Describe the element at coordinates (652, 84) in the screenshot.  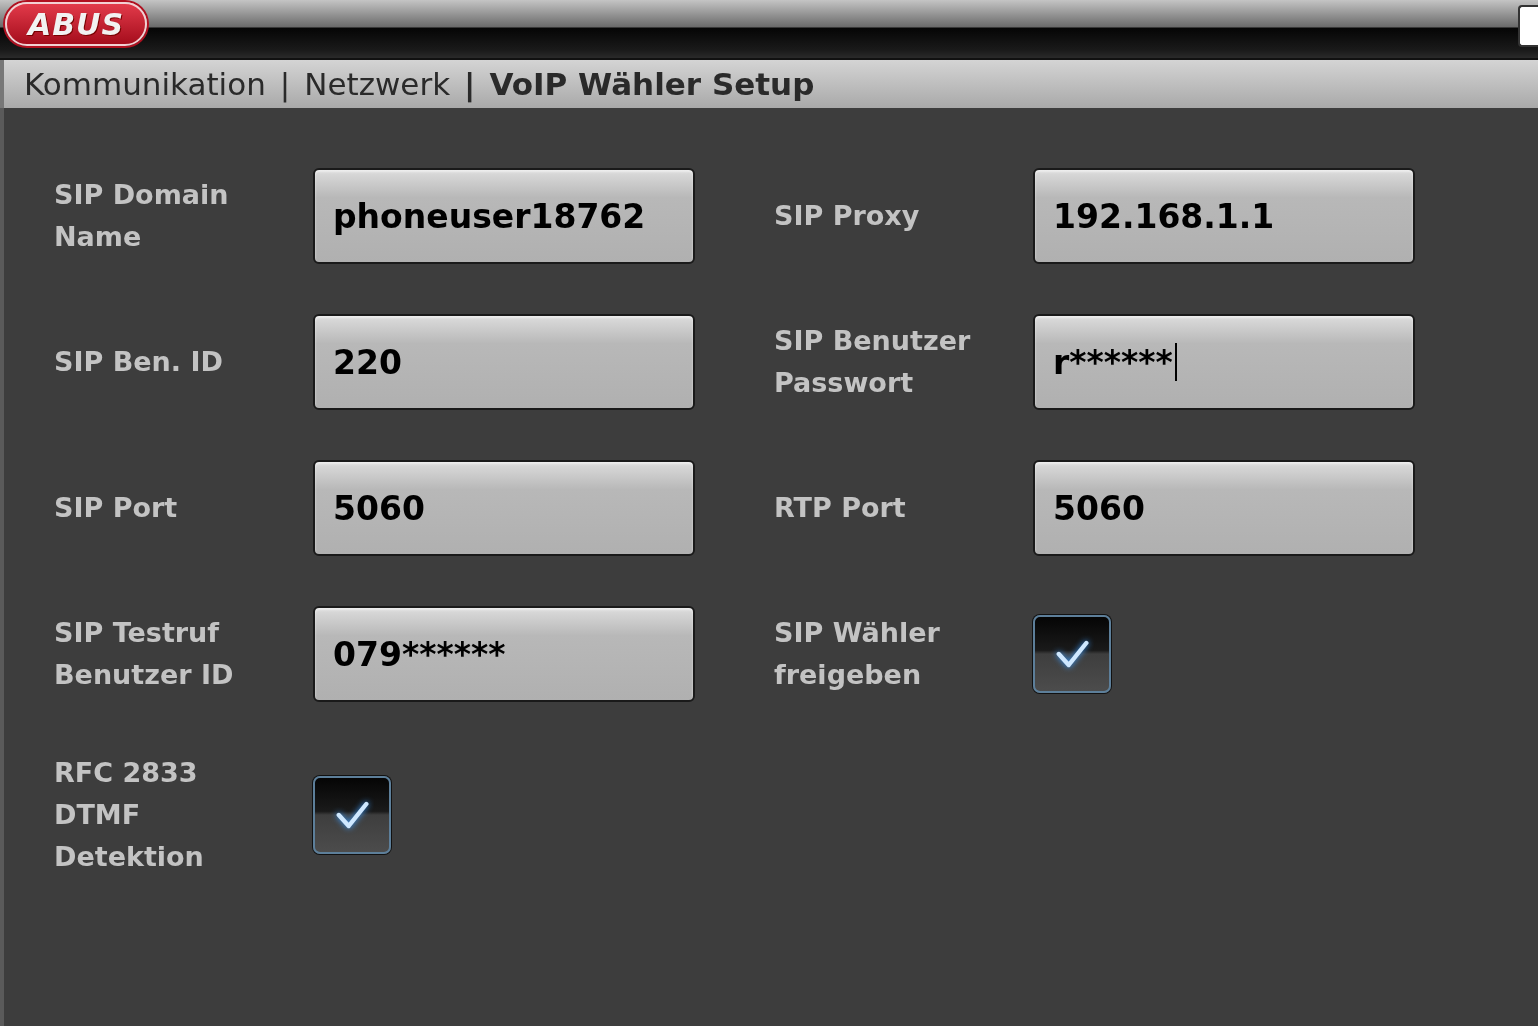
I see `breadcrumb-item: VoIP Wähler Setup` at that location.